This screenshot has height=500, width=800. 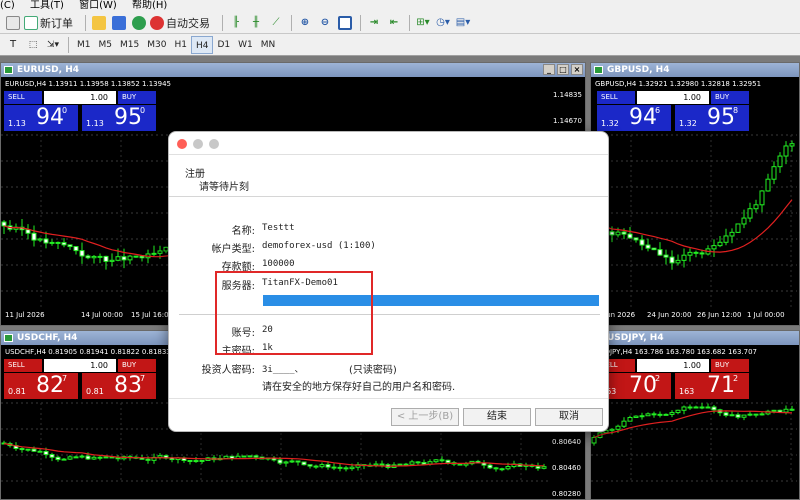 I want to click on periods-button: ◷▾, so click(x=443, y=23).